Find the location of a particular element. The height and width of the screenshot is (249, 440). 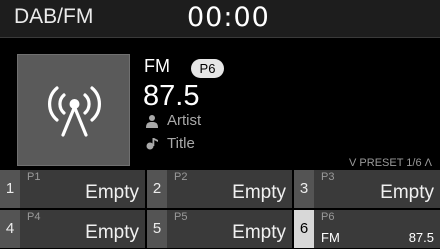

frequency-display: 87.5 is located at coordinates (171, 96).